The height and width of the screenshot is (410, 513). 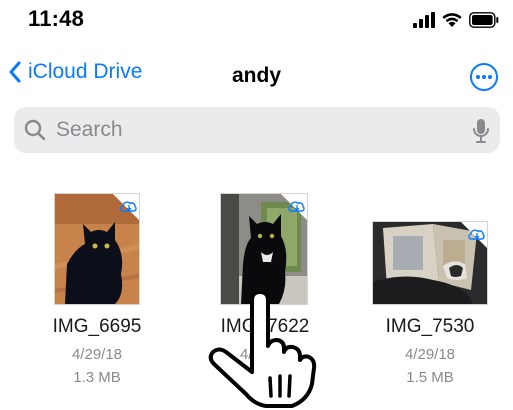 What do you see at coordinates (256, 18) in the screenshot?
I see `status-bar: 11:48` at bounding box center [256, 18].